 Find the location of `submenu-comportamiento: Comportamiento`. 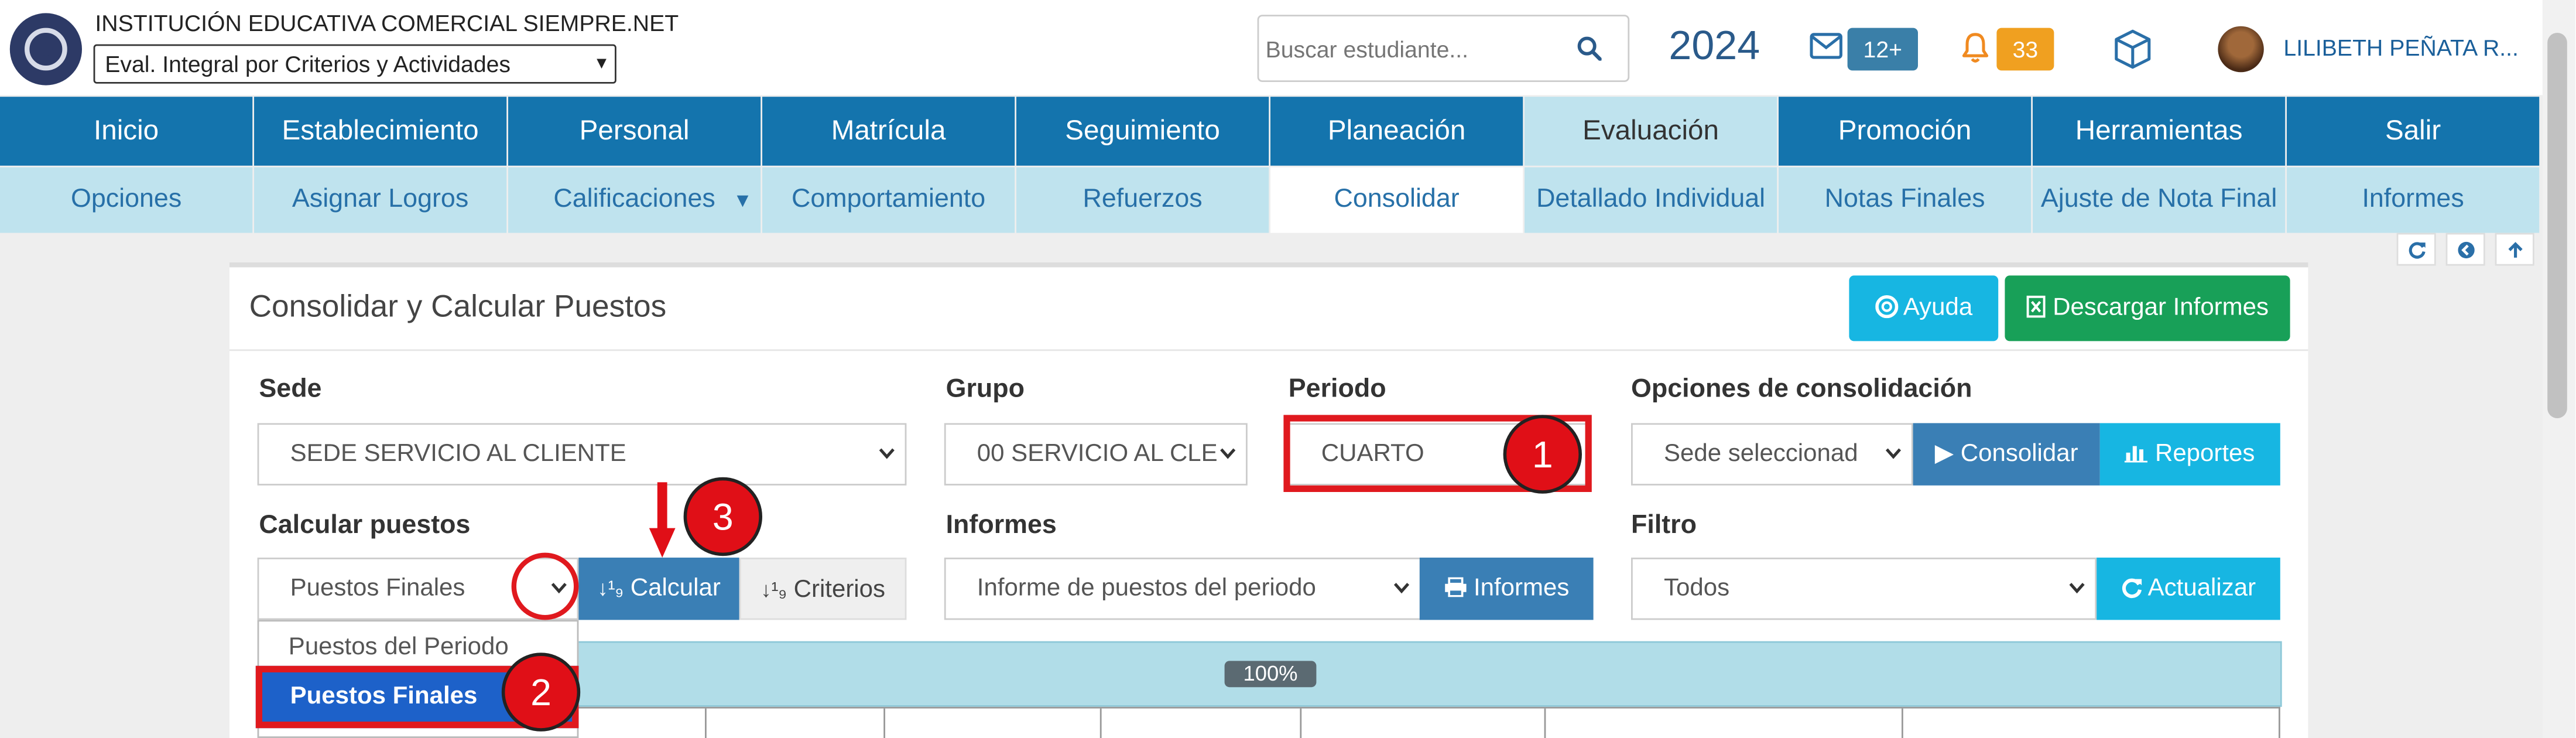

submenu-comportamiento: Comportamiento is located at coordinates (888, 200).